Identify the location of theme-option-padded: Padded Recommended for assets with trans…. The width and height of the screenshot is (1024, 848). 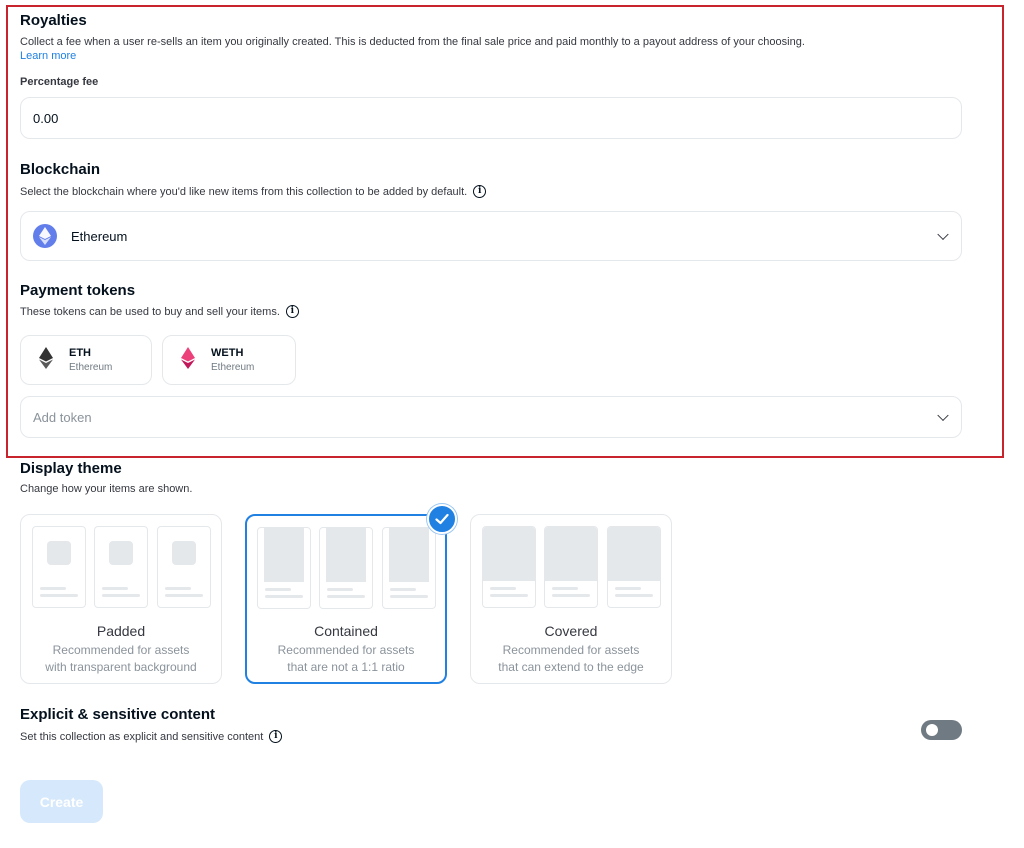
(121, 599).